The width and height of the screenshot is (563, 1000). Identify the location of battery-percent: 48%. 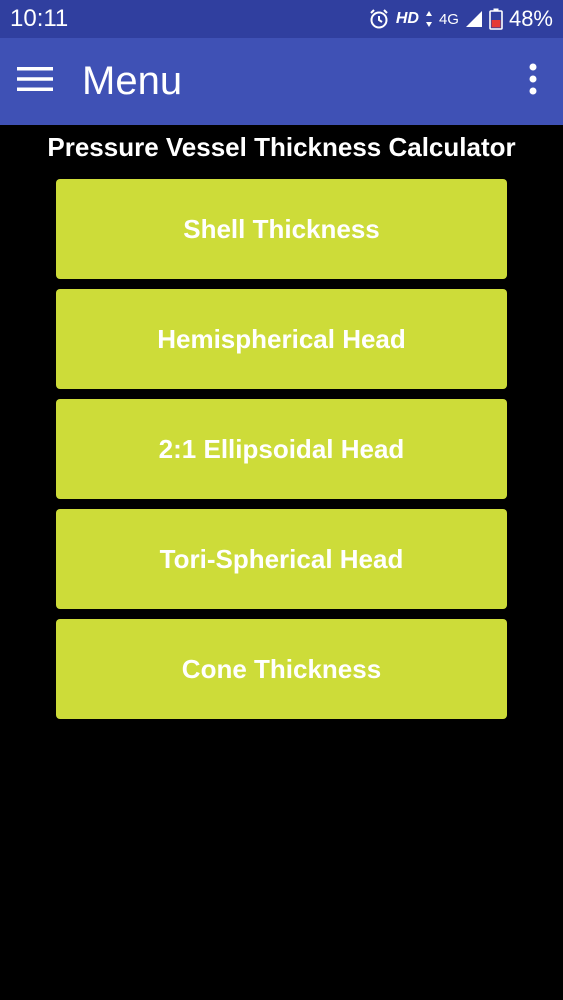
(530, 18).